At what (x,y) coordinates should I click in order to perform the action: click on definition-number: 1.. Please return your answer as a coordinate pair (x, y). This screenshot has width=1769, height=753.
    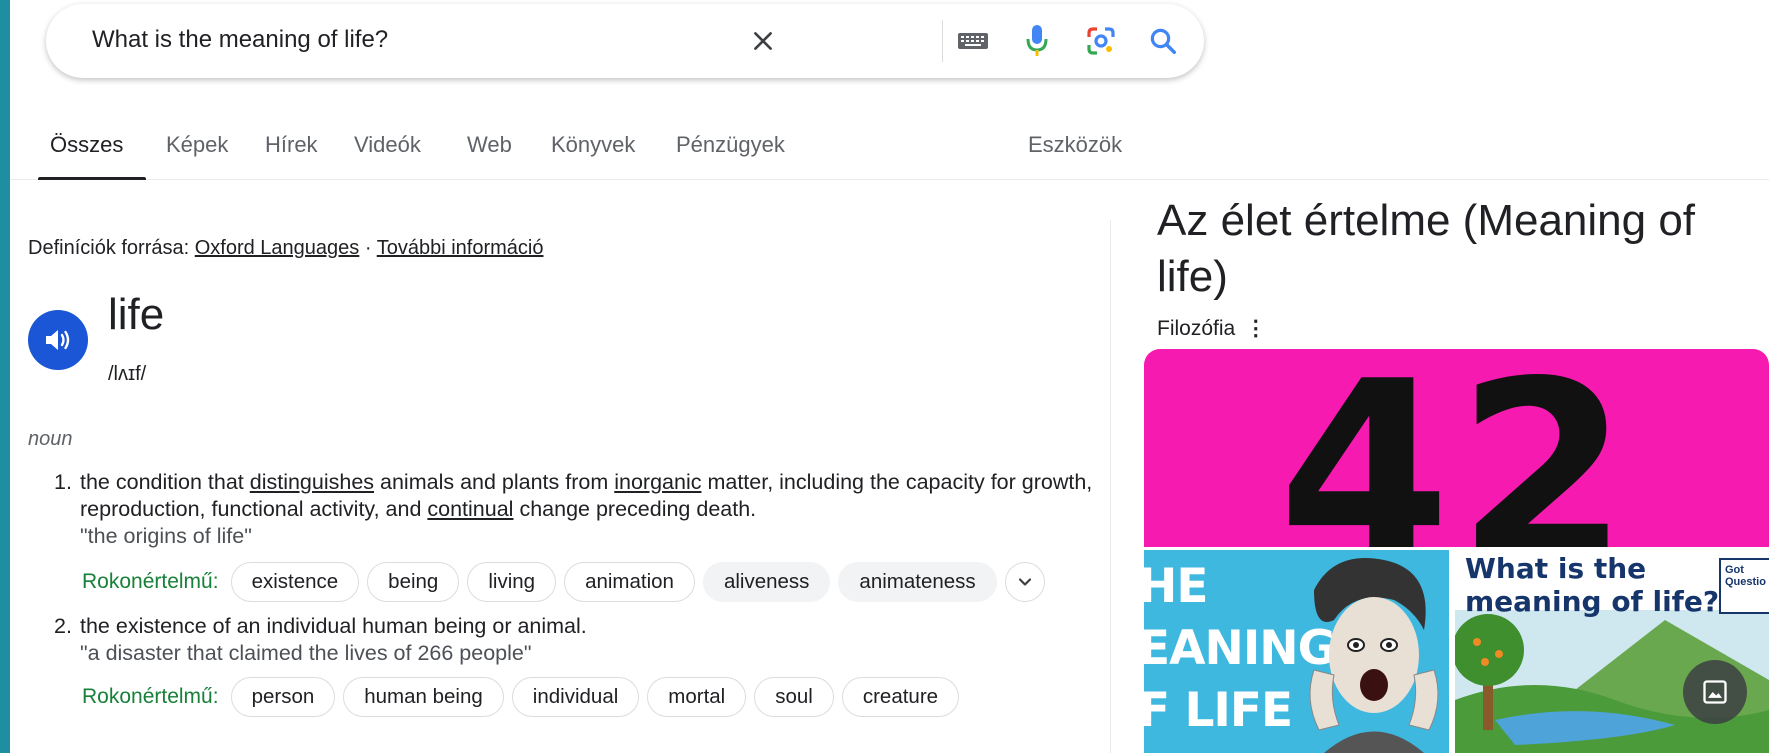
    Looking at the image, I should click on (63, 482).